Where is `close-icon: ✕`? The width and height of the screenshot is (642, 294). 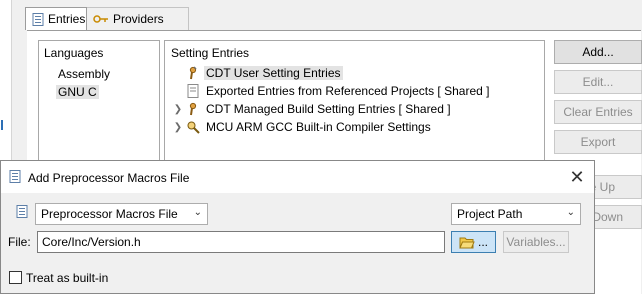 close-icon: ✕ is located at coordinates (577, 177).